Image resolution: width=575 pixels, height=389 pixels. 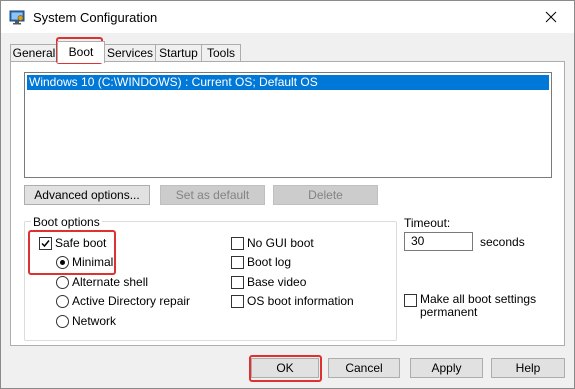 I want to click on boot-options-label: Boot options, so click(x=66, y=222).